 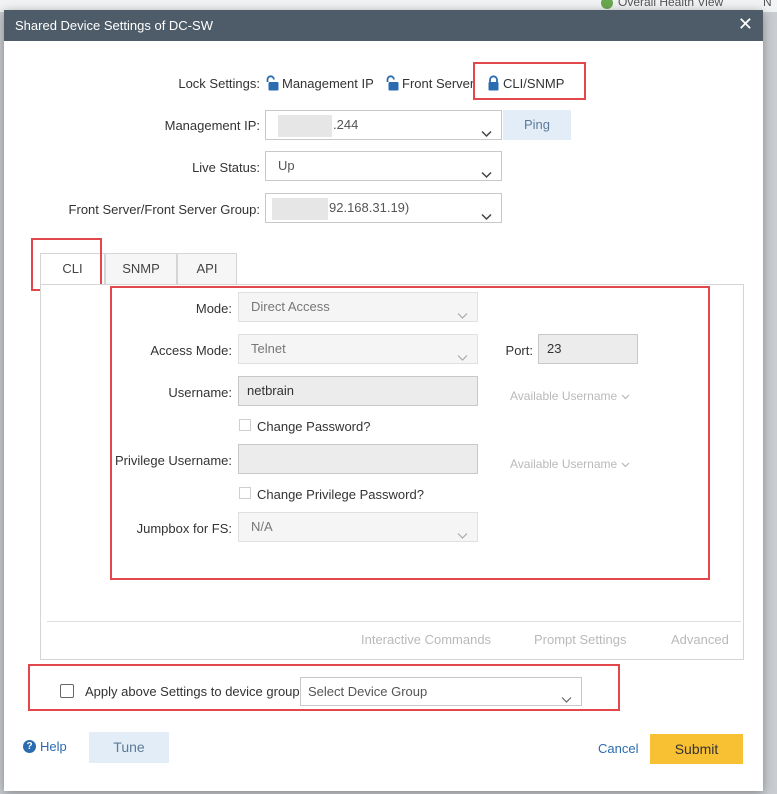 What do you see at coordinates (53, 746) in the screenshot?
I see `help-label: Help` at bounding box center [53, 746].